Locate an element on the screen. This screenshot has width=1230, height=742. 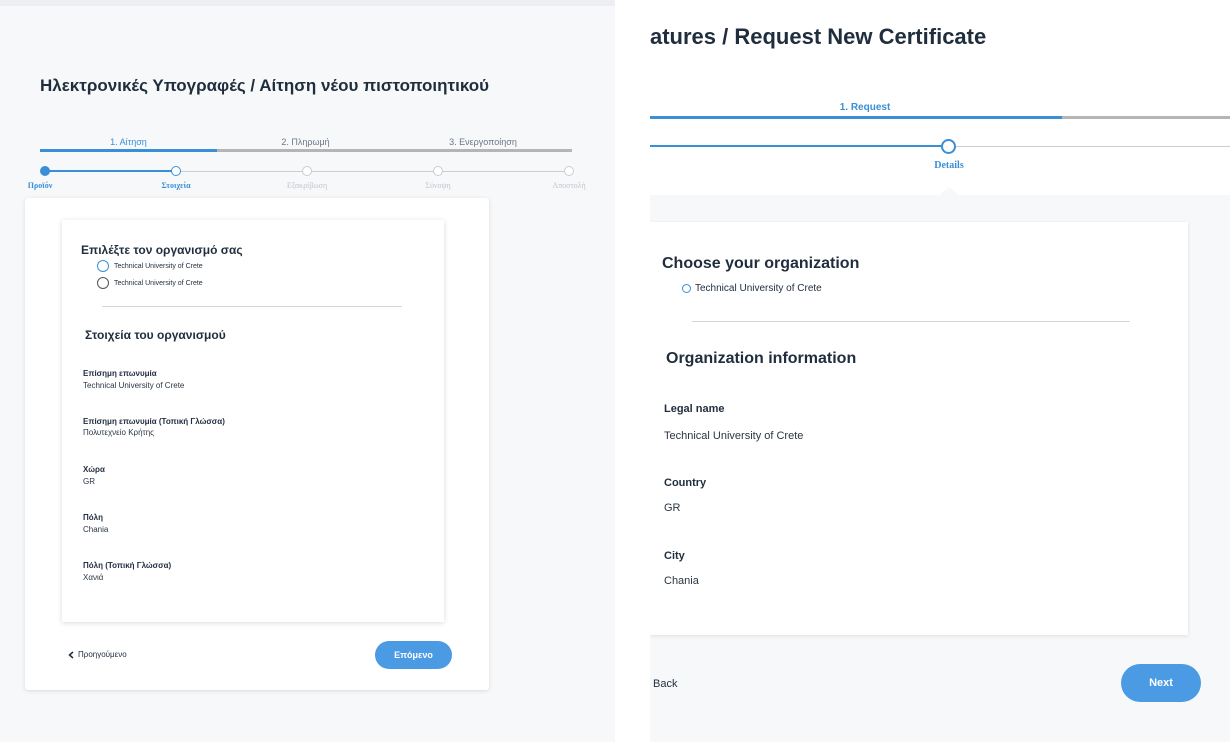
choose-organization-title: Choose your organization is located at coordinates (761, 263).